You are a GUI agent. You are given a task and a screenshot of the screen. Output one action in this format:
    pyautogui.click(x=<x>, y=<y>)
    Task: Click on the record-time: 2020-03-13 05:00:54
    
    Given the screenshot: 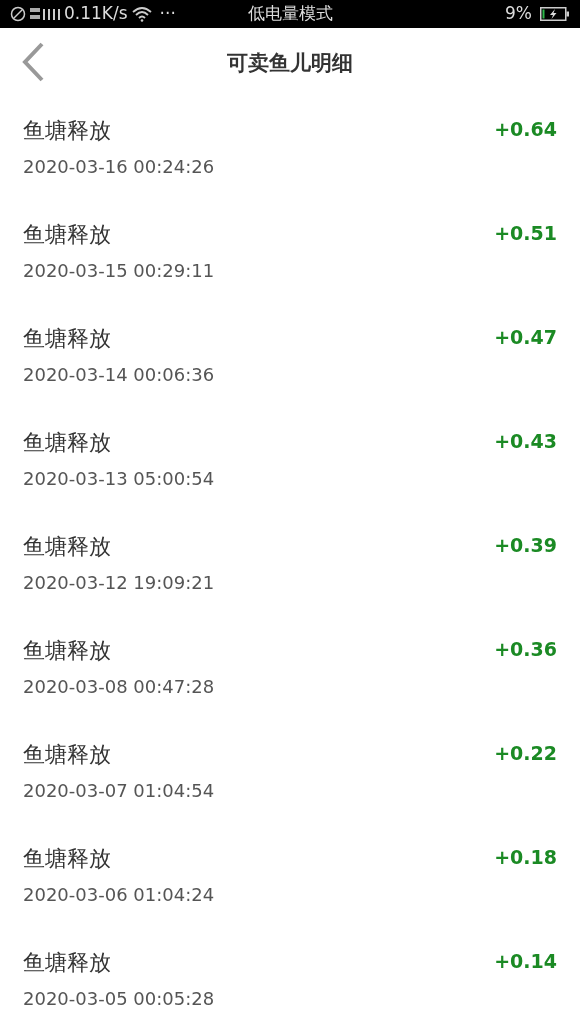 What is the action you would take?
    pyautogui.click(x=119, y=479)
    